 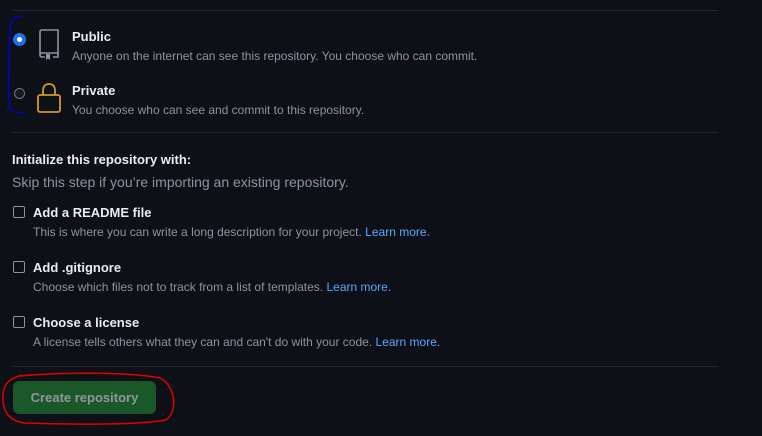 I want to click on gitignore-learn-more-link: Learn more., so click(x=358, y=287).